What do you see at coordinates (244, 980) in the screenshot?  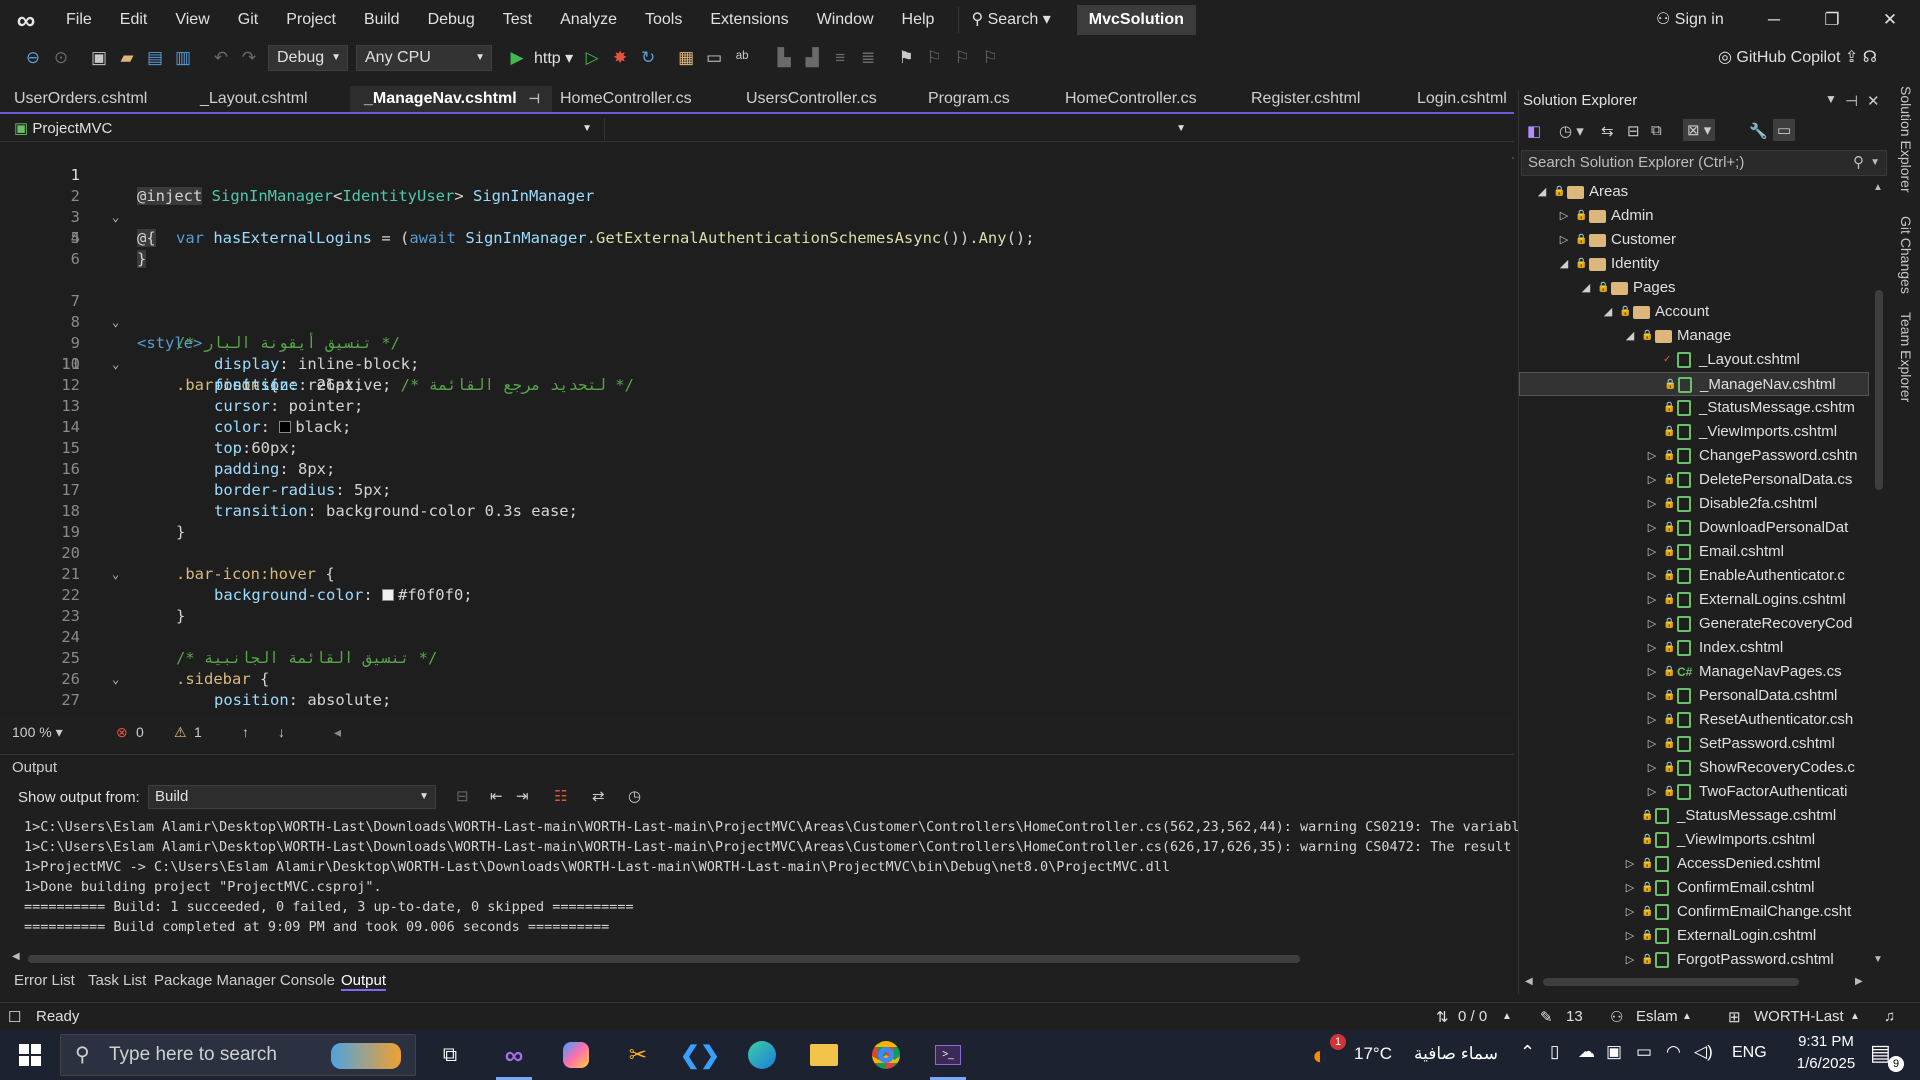 I see `tab-package-manager-console: Package Manager Console` at bounding box center [244, 980].